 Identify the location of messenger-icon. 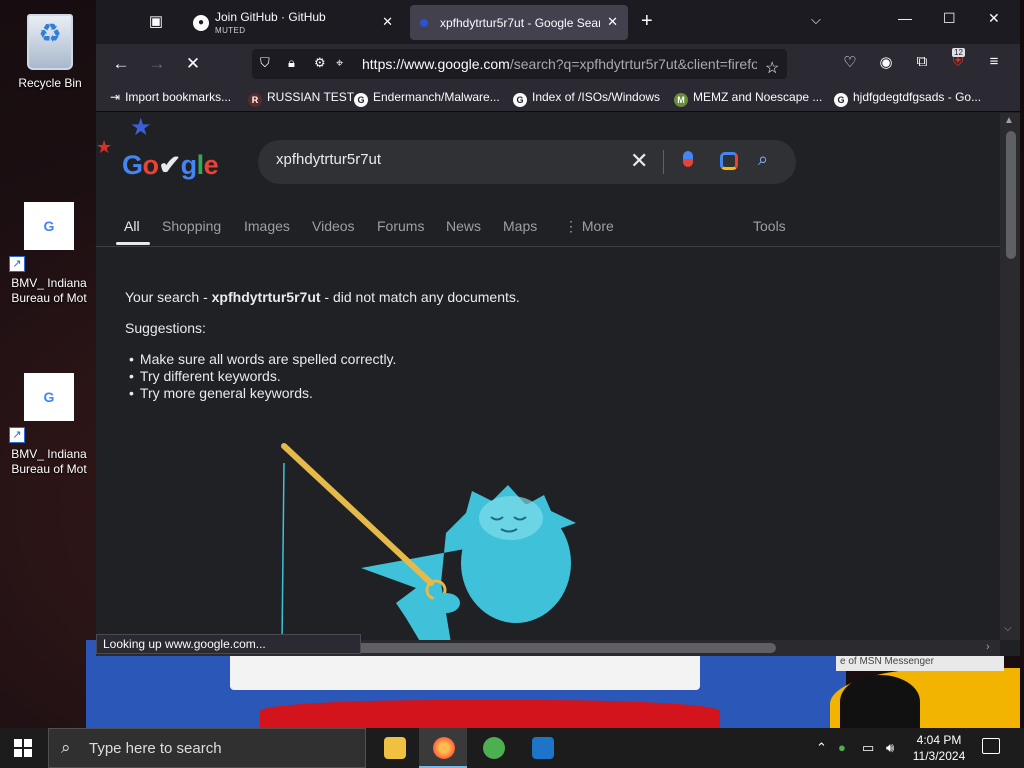
(494, 748).